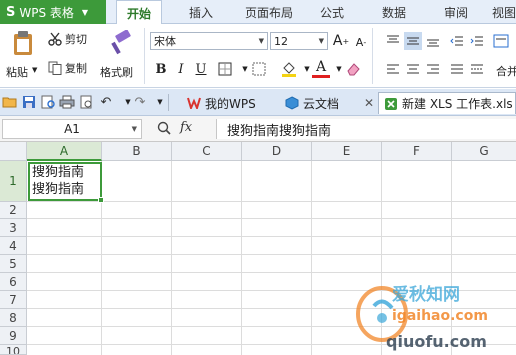 This screenshot has width=516, height=355. Describe the element at coordinates (457, 69) in the screenshot. I see `justify-button` at that location.